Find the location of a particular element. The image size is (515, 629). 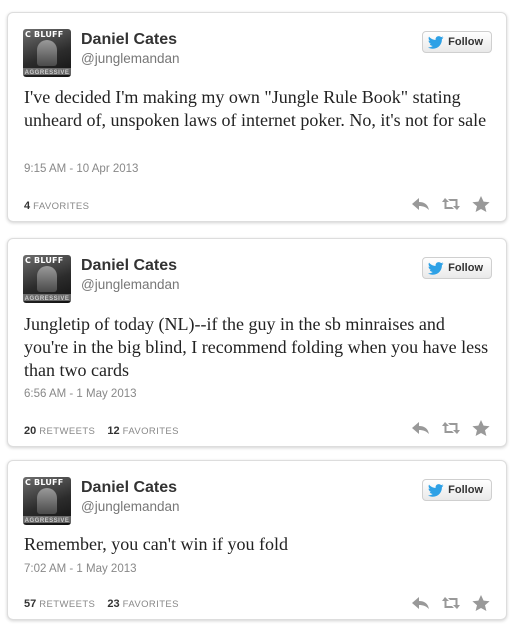

favorites-count: 23 is located at coordinates (113, 604).